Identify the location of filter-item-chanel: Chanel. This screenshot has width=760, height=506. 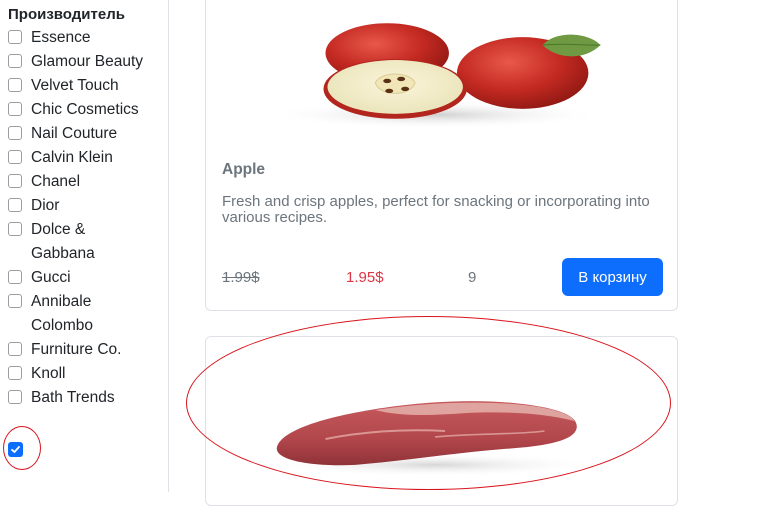
(84, 182).